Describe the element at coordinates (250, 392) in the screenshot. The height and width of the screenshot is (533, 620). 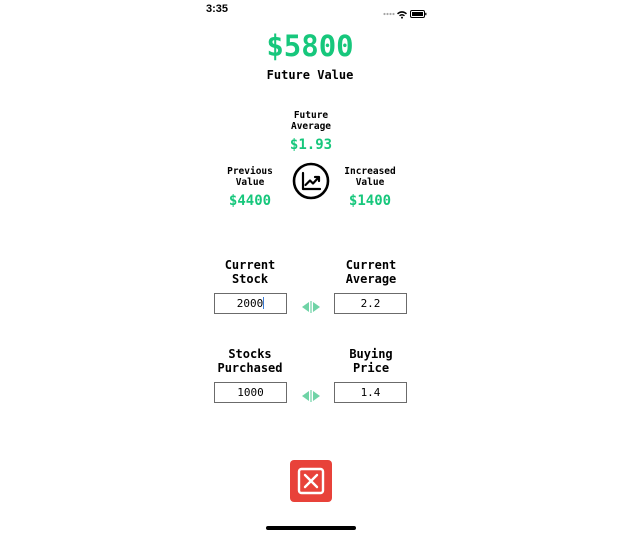
I see `stocks-purchased-input: 1000` at that location.